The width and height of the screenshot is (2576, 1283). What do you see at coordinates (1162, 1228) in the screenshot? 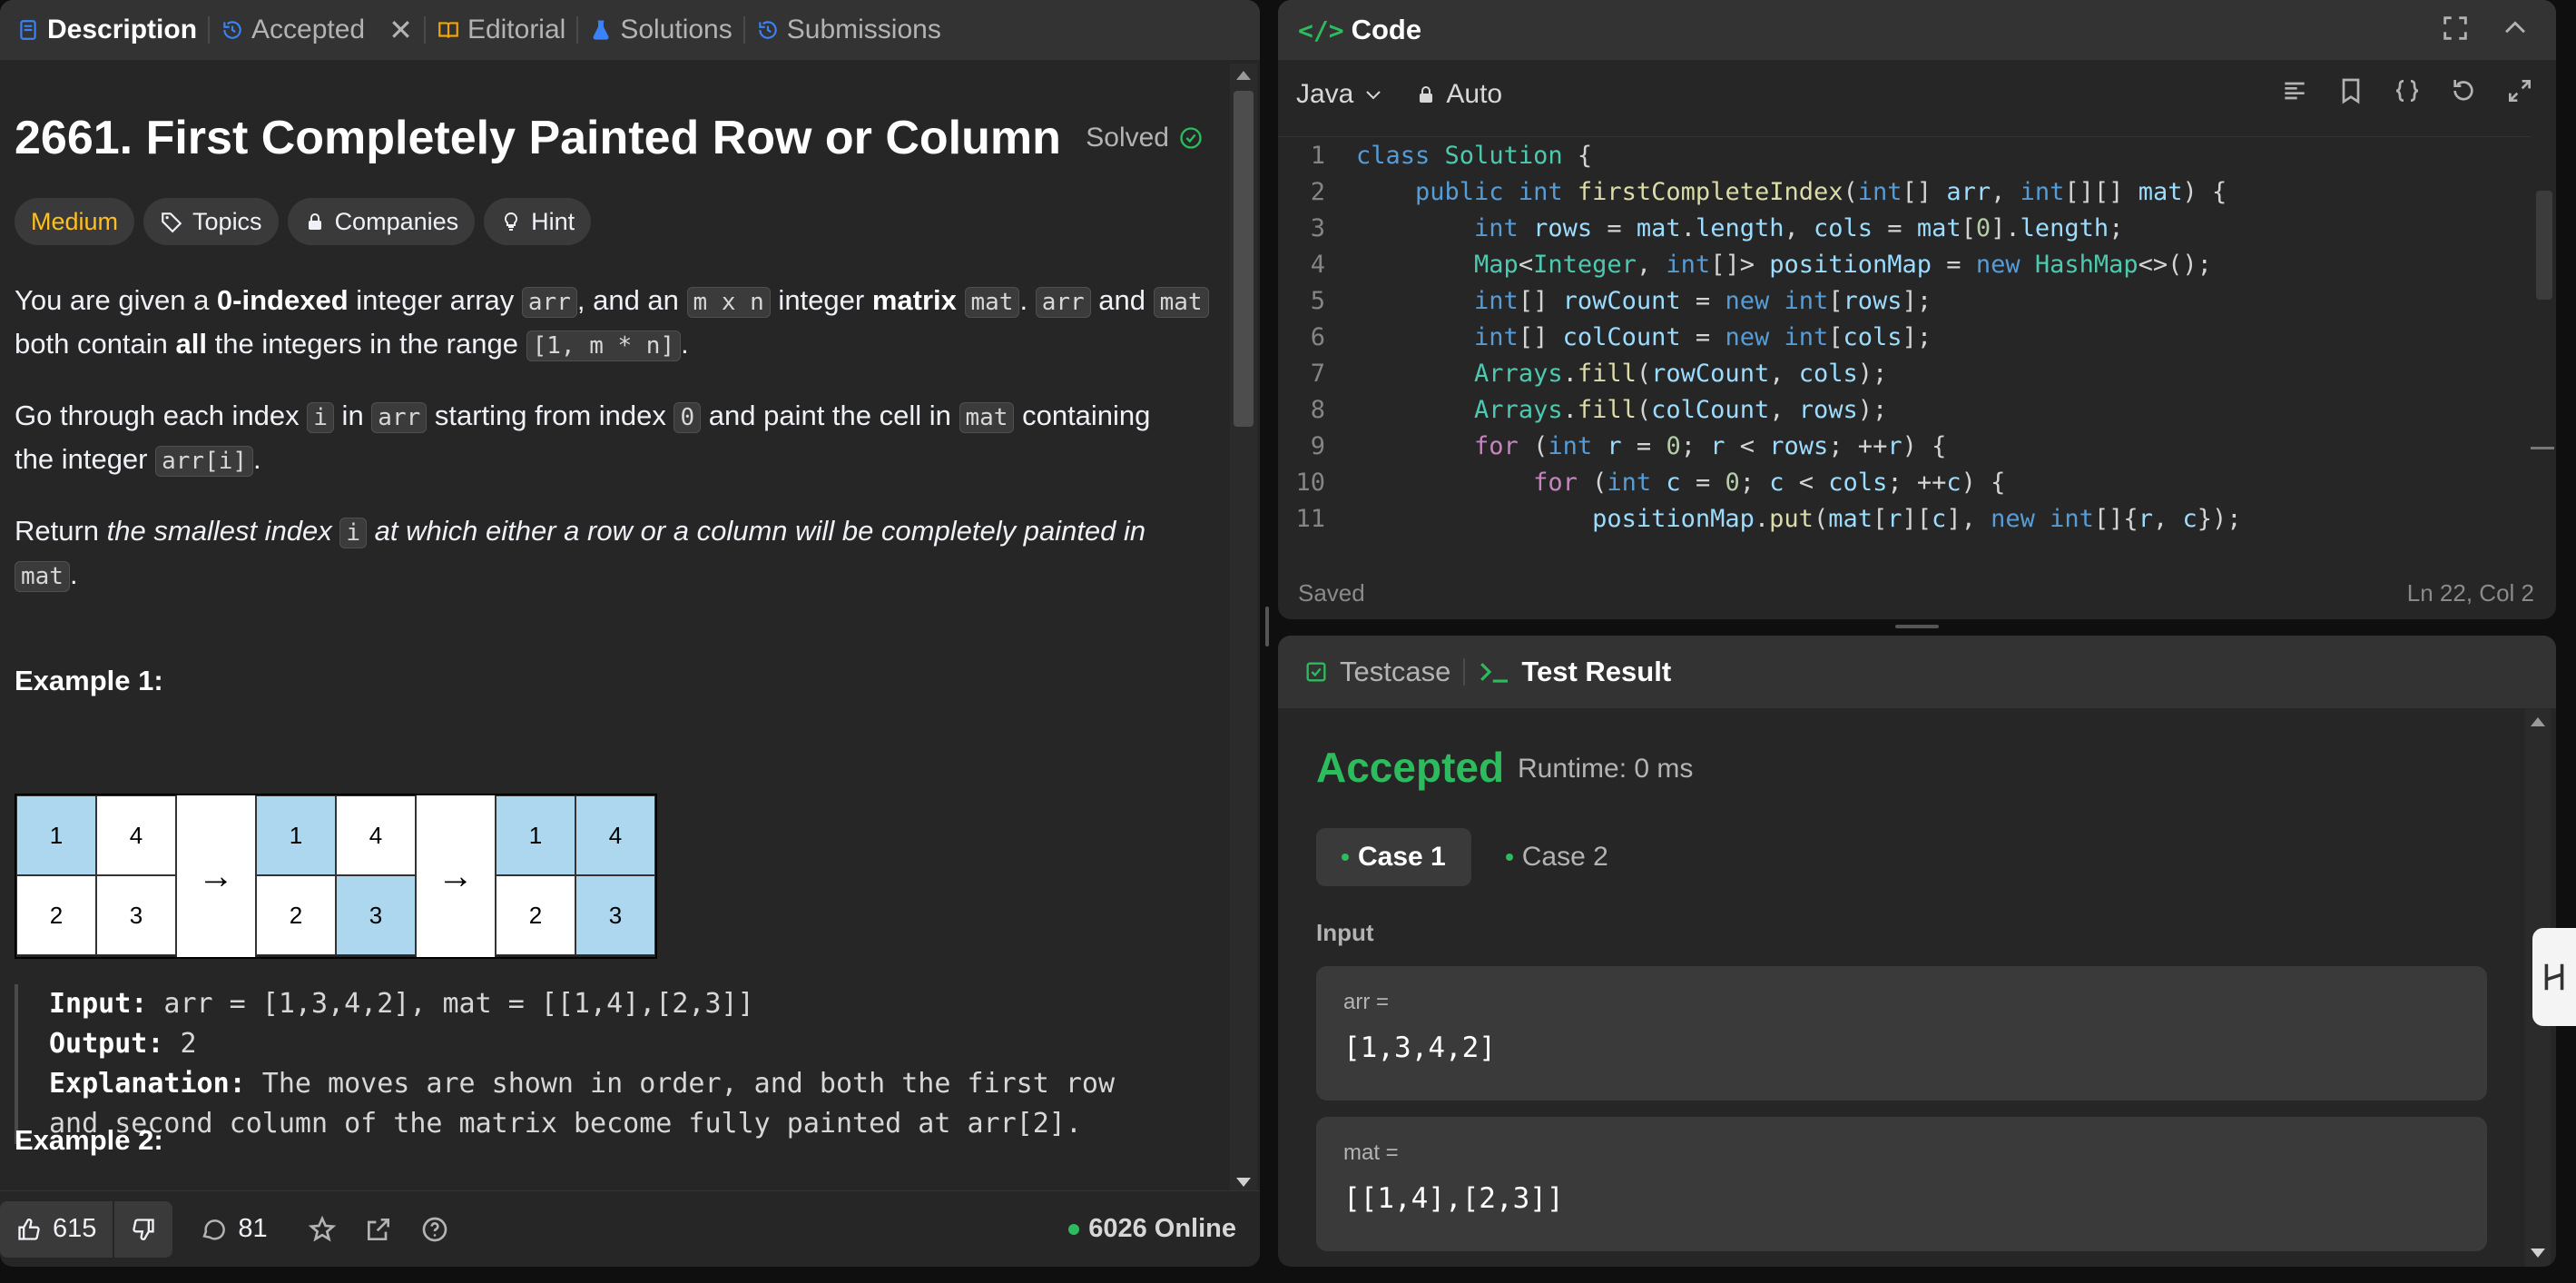
I see `online-count: 6026 Online` at bounding box center [1162, 1228].